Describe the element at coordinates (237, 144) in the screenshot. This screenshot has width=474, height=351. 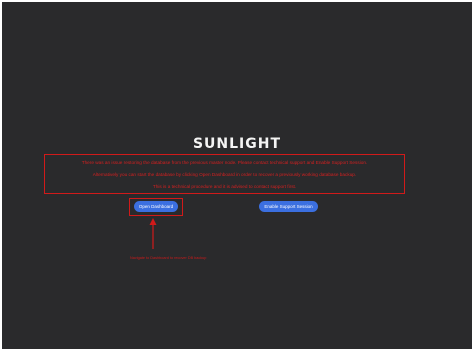
I see `sunlight-logo: SUNLIGHT` at that location.